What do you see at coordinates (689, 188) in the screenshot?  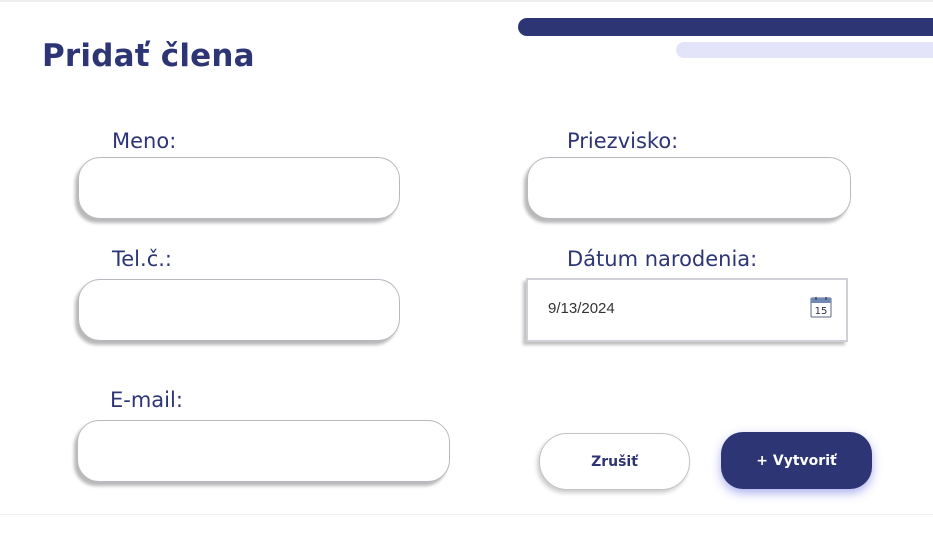 I see `last-name-field` at bounding box center [689, 188].